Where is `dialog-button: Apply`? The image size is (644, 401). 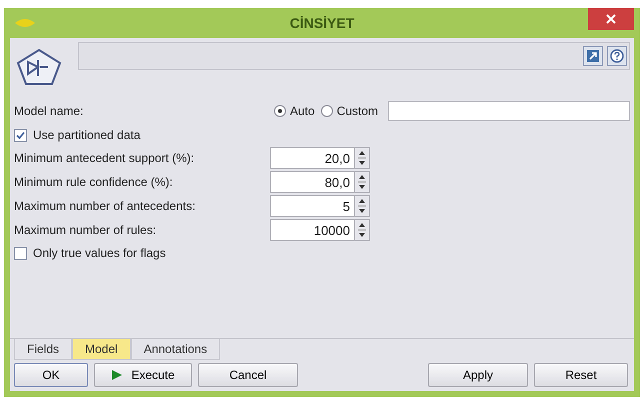 dialog-button: Apply is located at coordinates (478, 375).